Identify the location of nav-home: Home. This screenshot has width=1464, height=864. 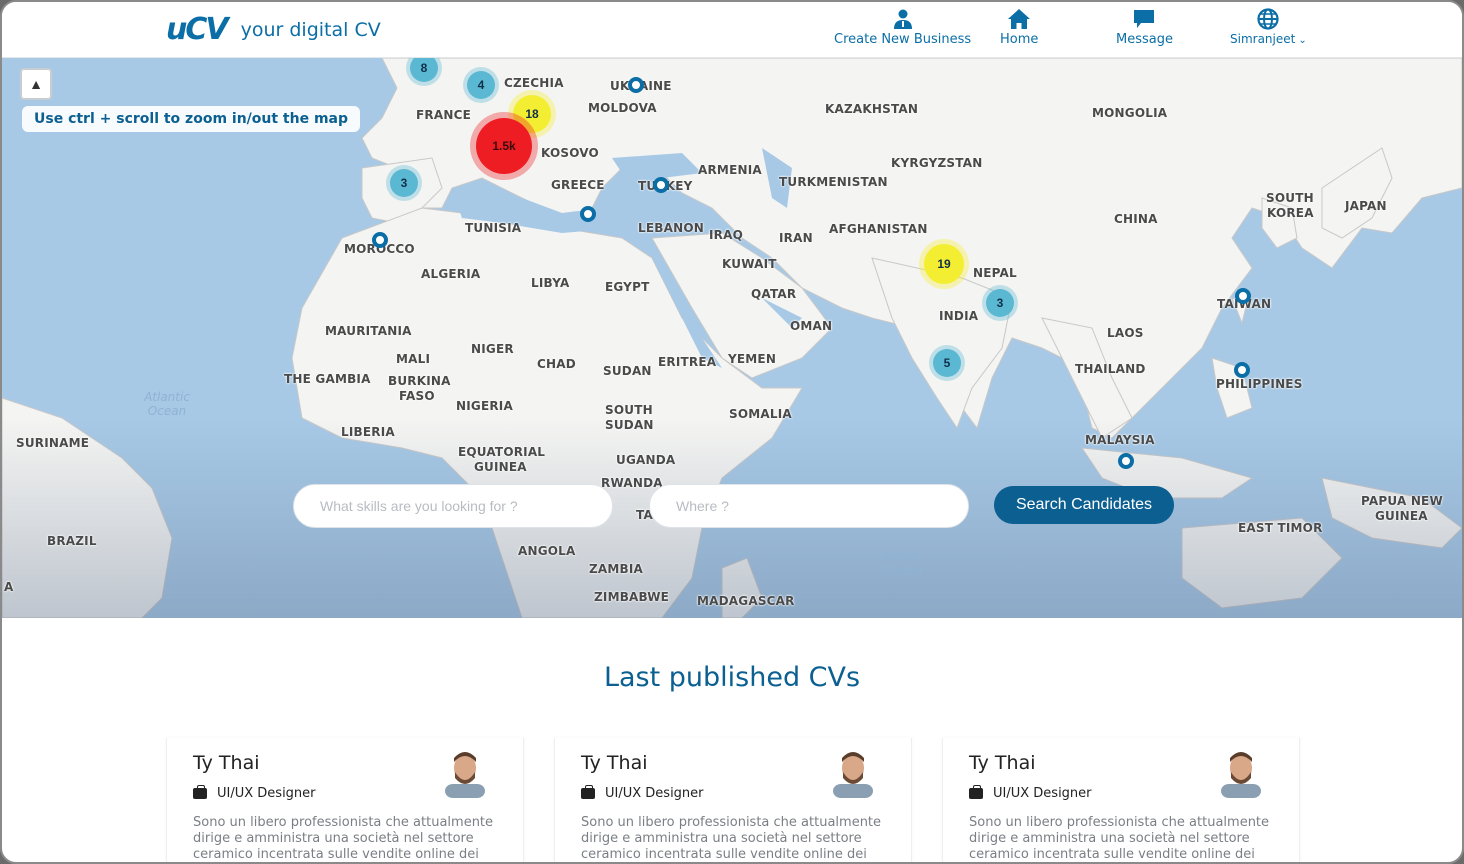
(1019, 27).